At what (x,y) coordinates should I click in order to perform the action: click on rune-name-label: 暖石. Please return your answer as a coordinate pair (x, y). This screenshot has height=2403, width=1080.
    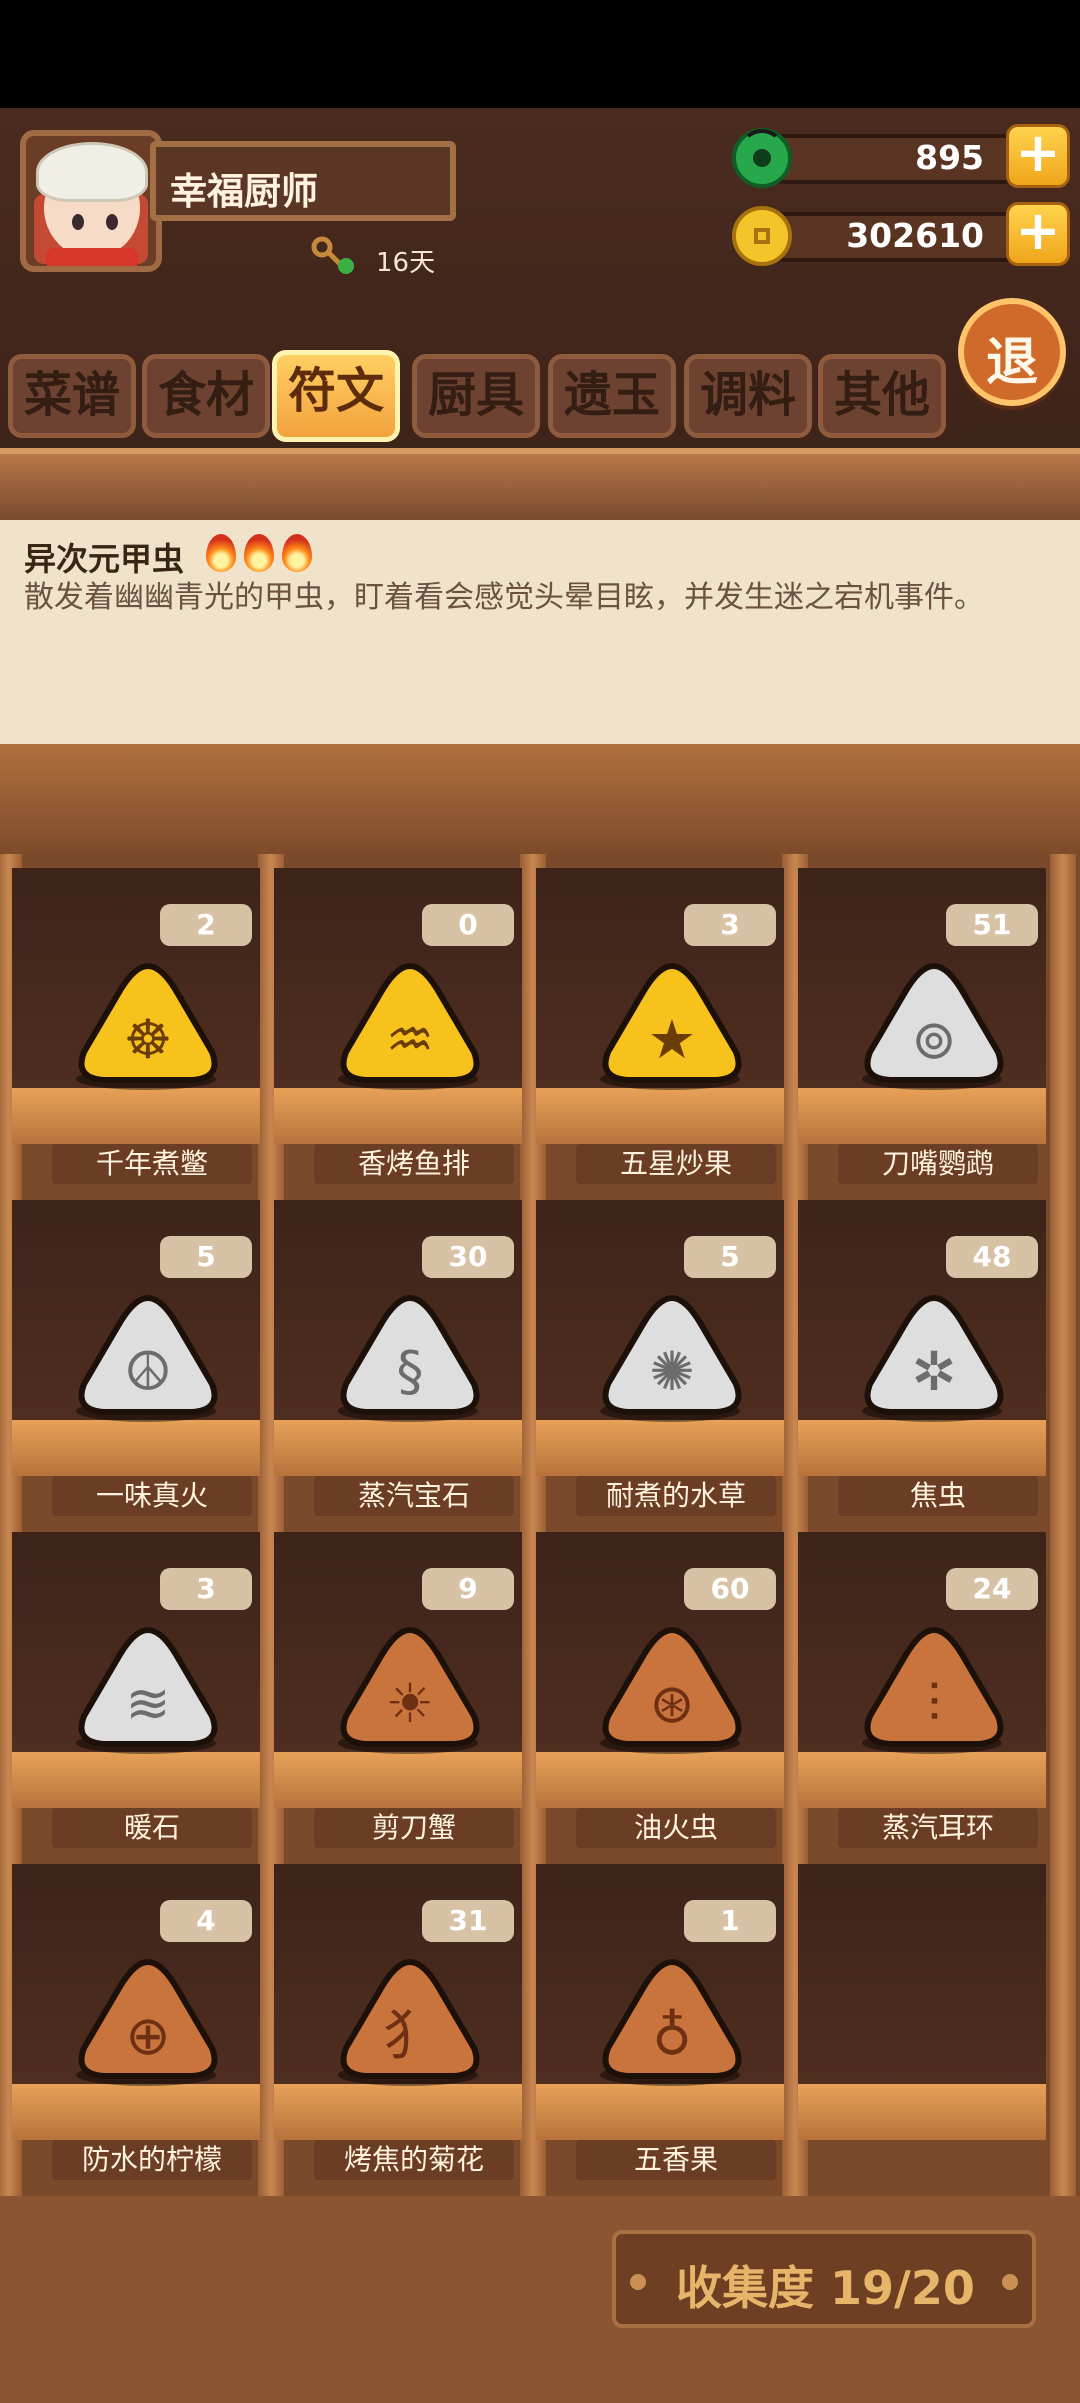
    Looking at the image, I should click on (152, 1828).